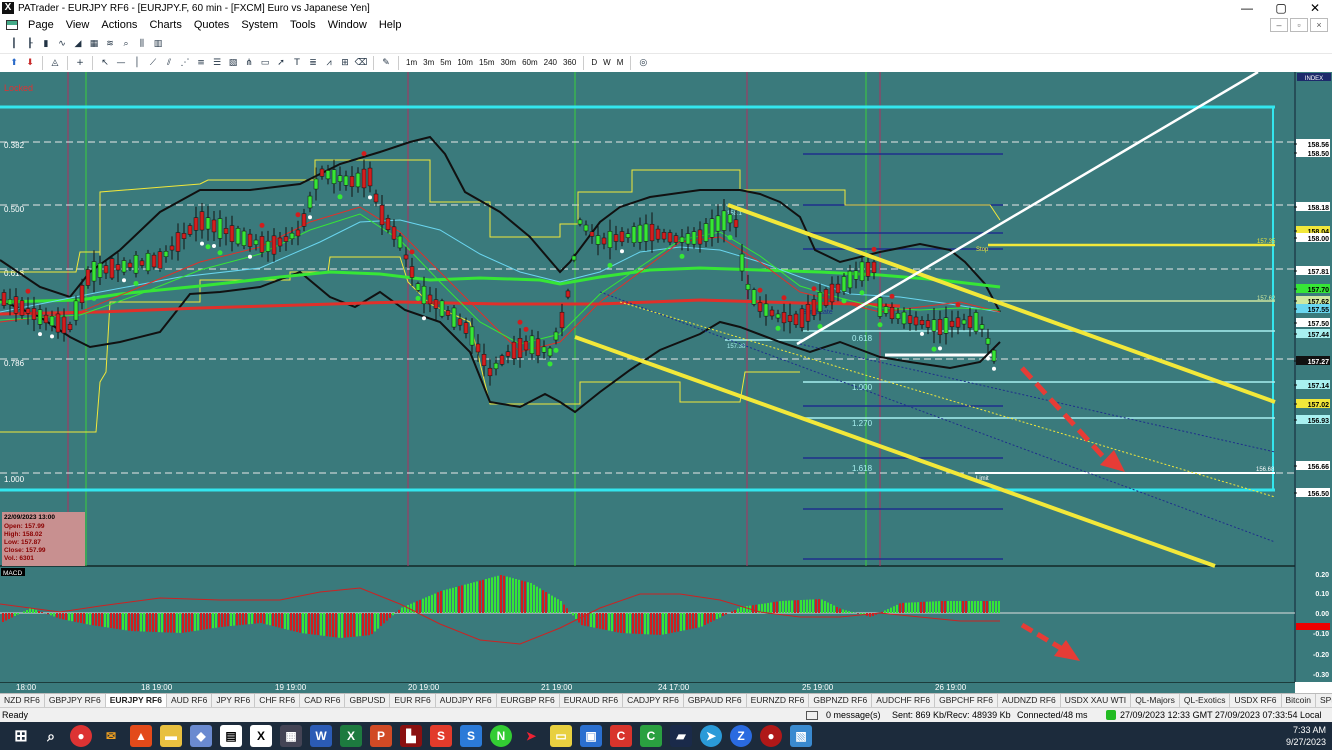 This screenshot has height=750, width=1332. I want to click on price-label-icon: ≣, so click(313, 63).